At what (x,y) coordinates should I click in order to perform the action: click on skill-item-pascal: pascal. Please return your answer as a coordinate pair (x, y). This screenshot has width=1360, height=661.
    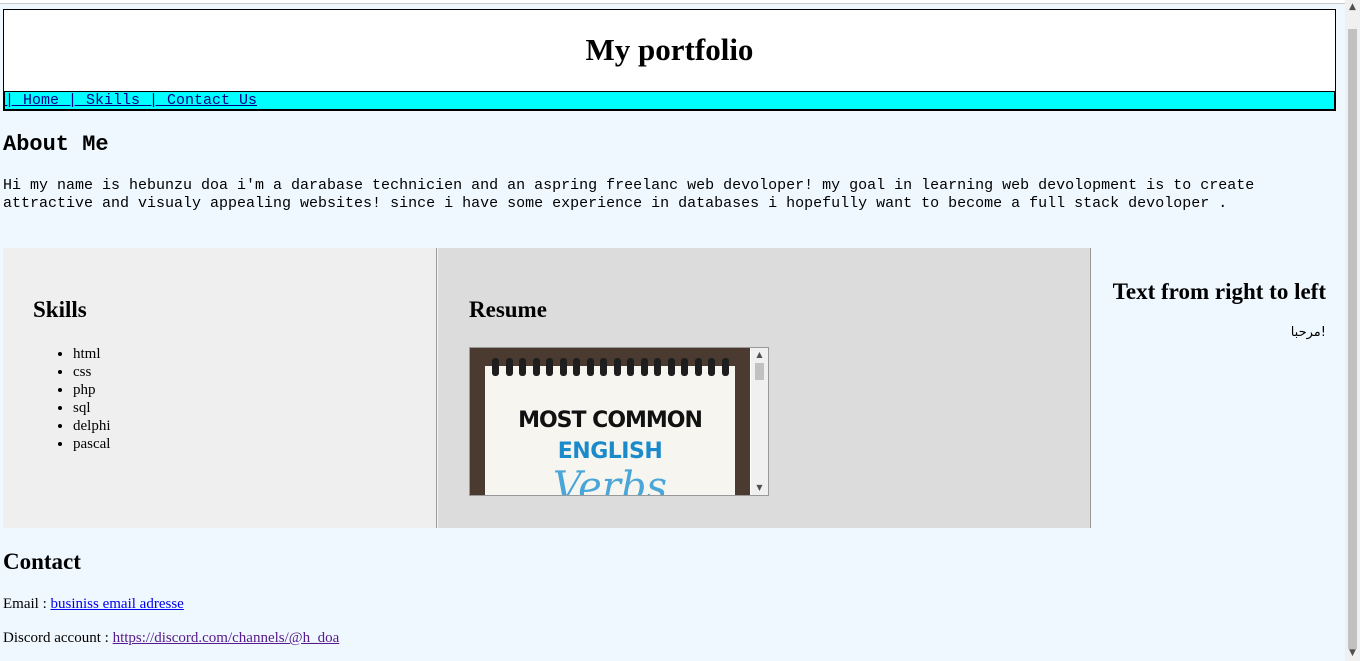
    Looking at the image, I should click on (92, 444).